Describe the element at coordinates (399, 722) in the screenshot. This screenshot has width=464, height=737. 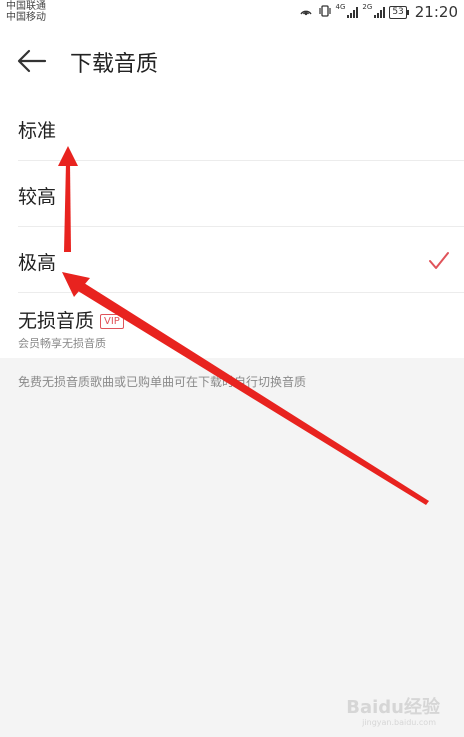
I see `watermark-url: jingyan.baidu.com` at that location.